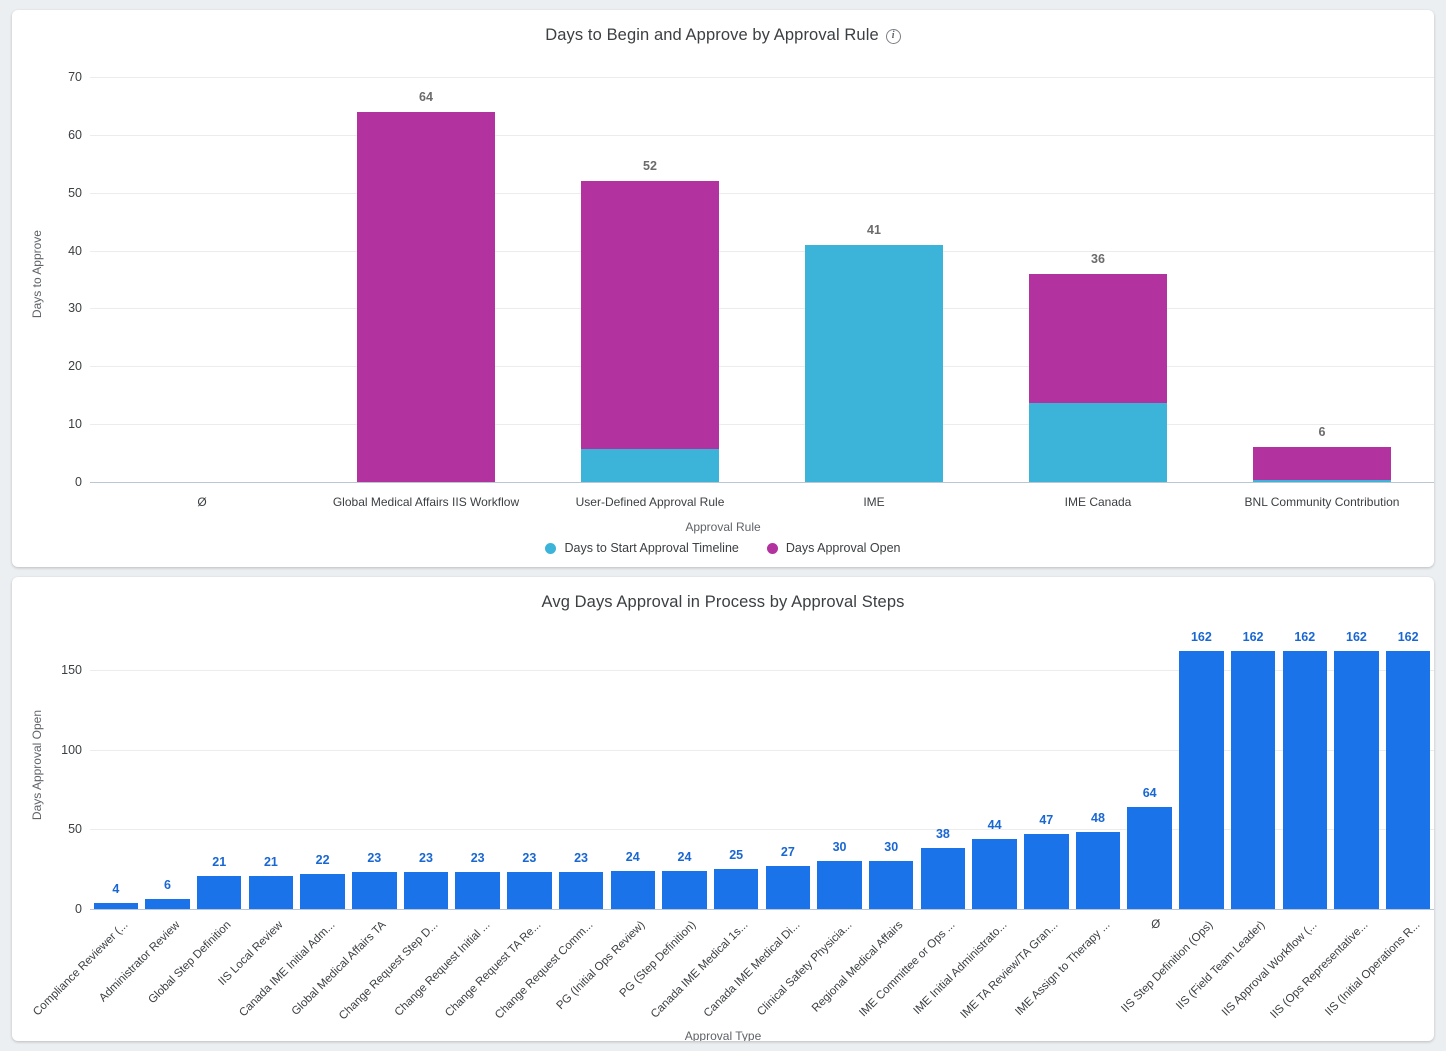  What do you see at coordinates (1221, 966) in the screenshot?
I see `x-axis-category-label: IIS (Field Team Leader)` at bounding box center [1221, 966].